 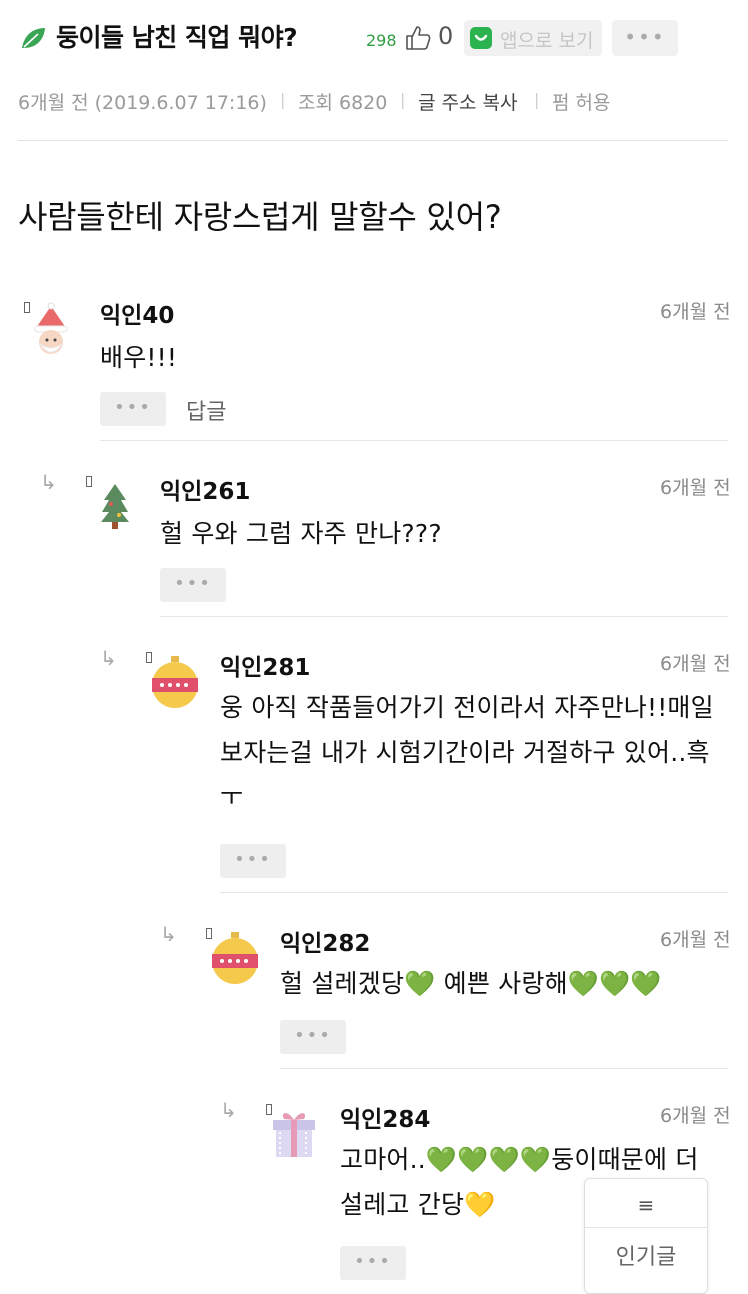 What do you see at coordinates (645, 38) in the screenshot?
I see `post-more-button: •••` at bounding box center [645, 38].